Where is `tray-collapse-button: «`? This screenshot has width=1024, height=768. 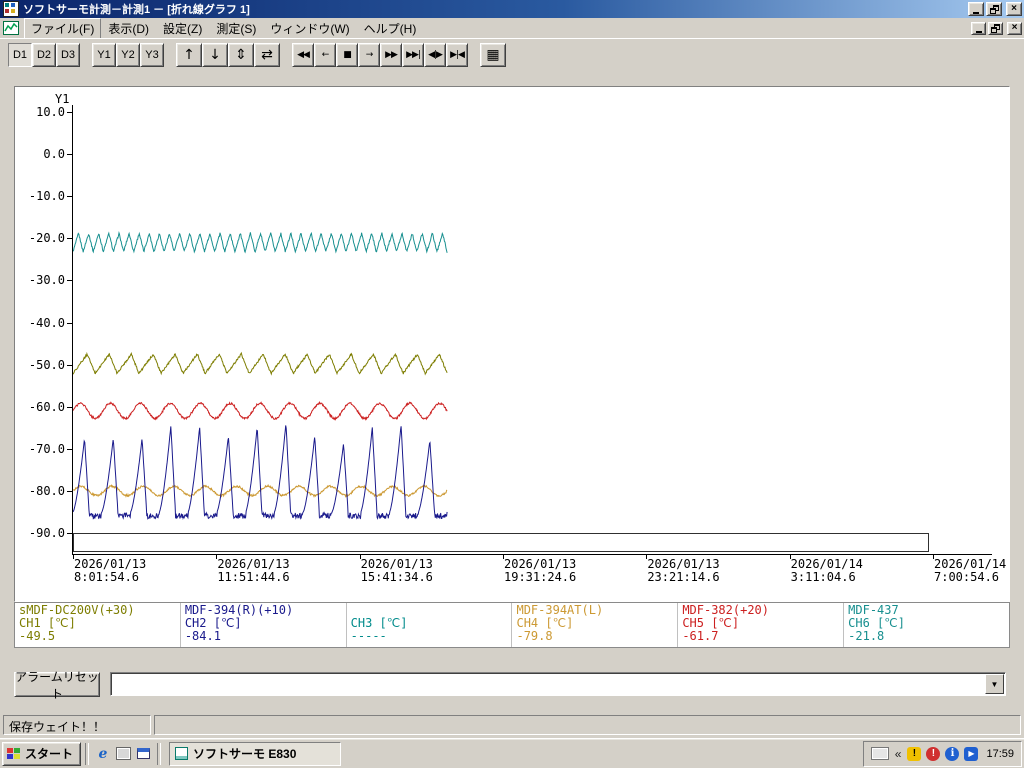 tray-collapse-button: « is located at coordinates (898, 754).